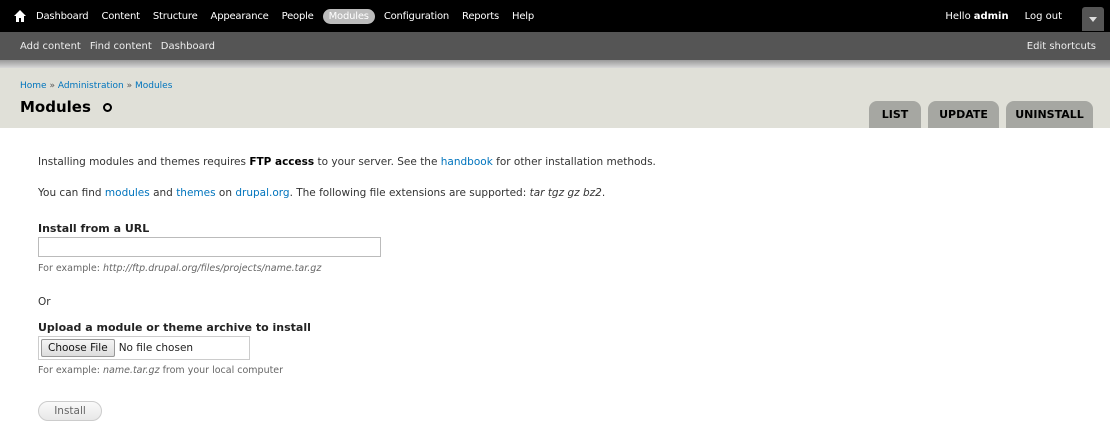  I want to click on description-text: from your local computer, so click(221, 370).